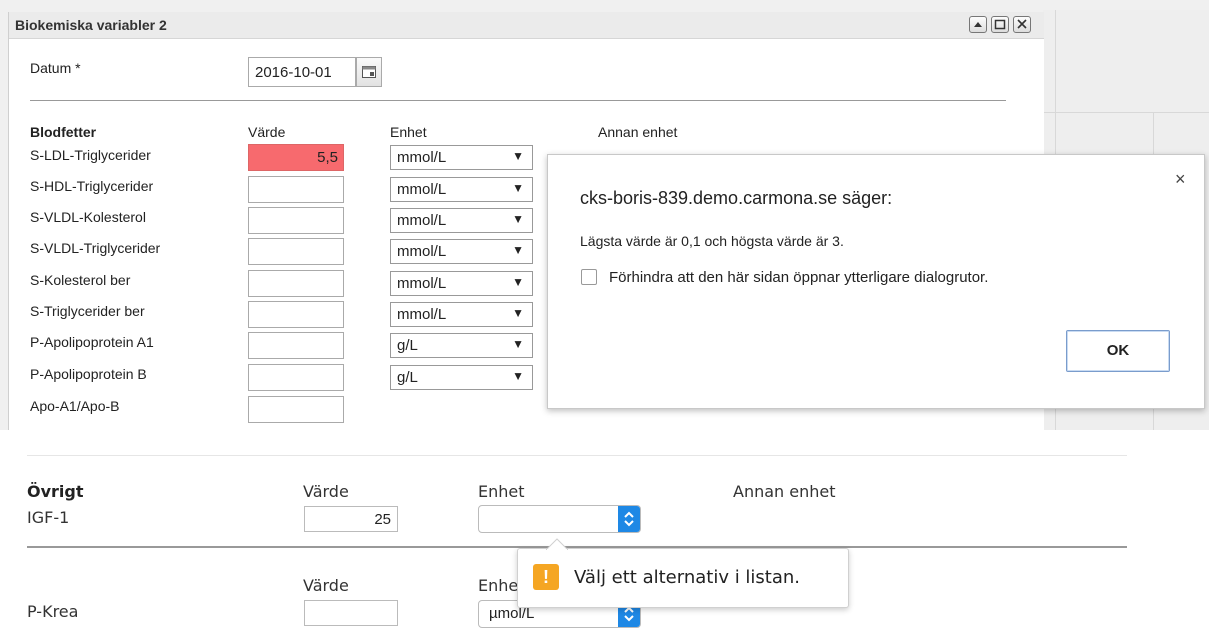  I want to click on value-input-s-hdl-triglycerider, so click(296, 189).